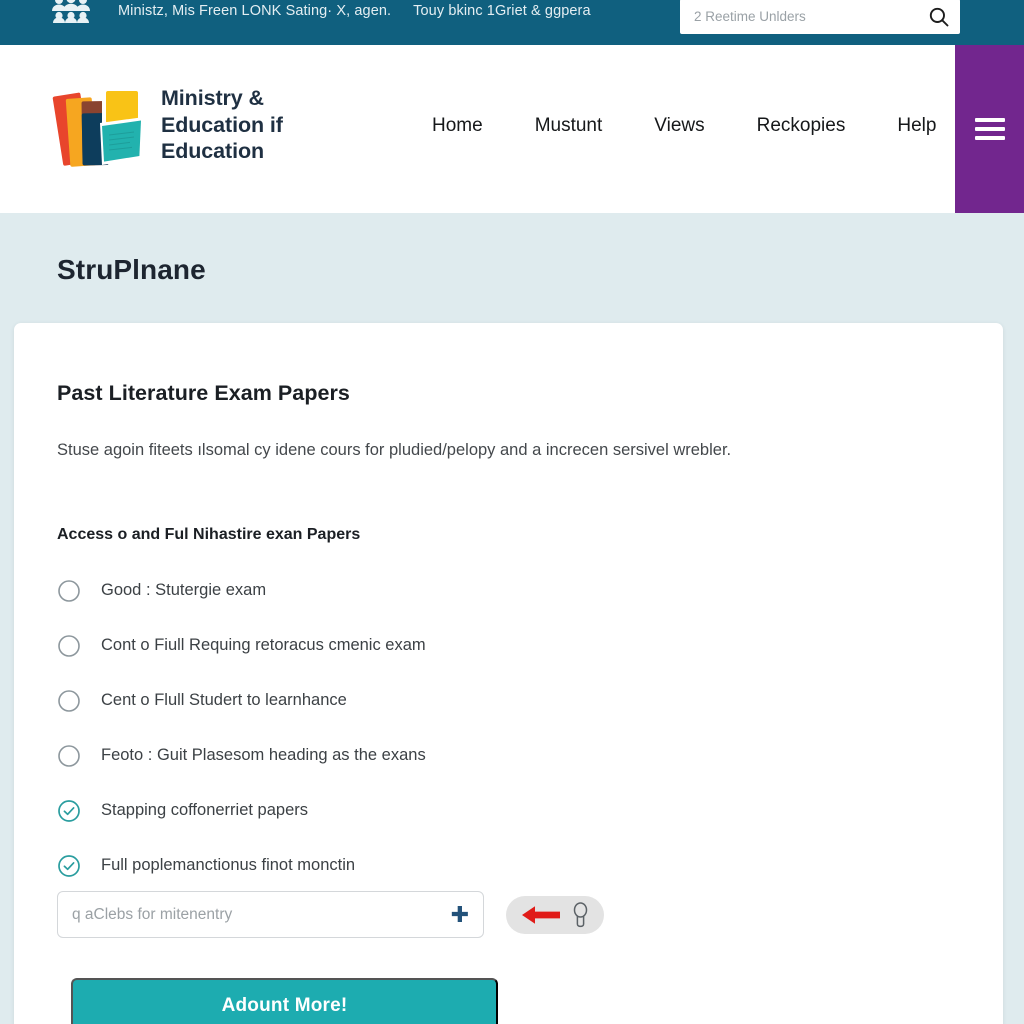 This screenshot has height=1024, width=1024. I want to click on nav-item-reckopies: Reckopies, so click(801, 126).